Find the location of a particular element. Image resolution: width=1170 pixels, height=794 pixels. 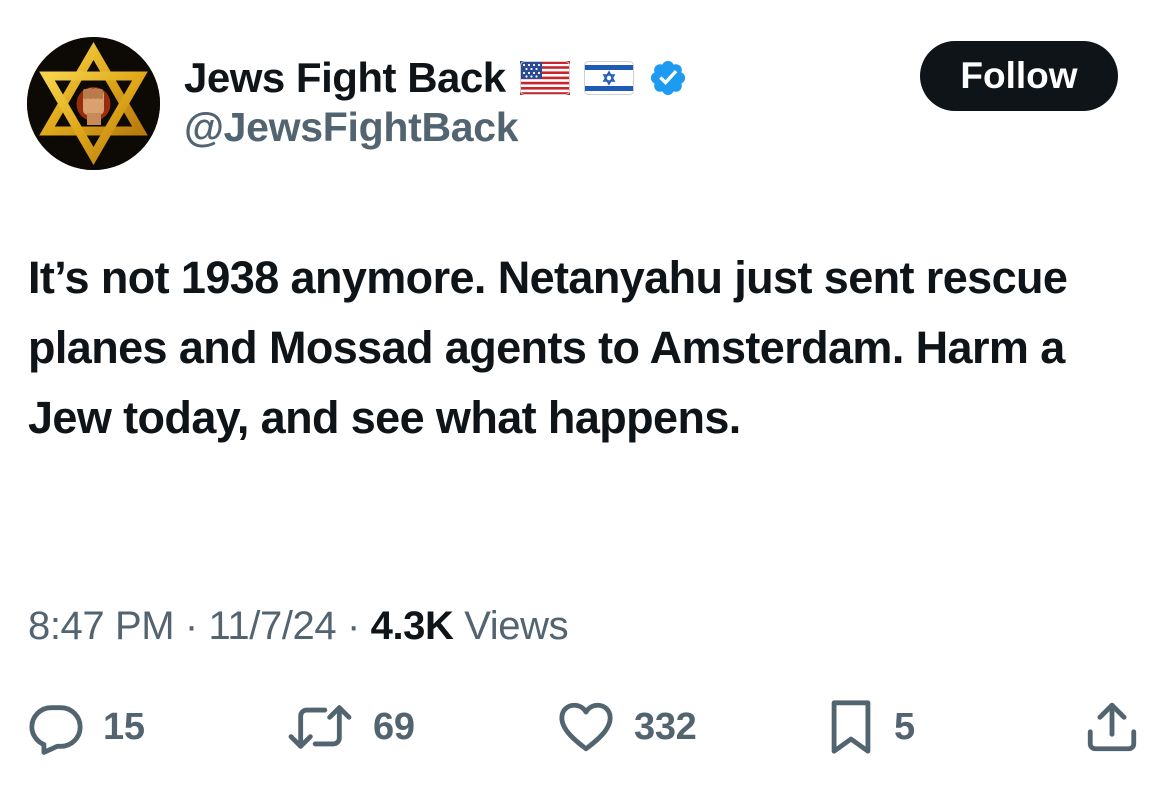

like-count: 332 is located at coordinates (665, 726).